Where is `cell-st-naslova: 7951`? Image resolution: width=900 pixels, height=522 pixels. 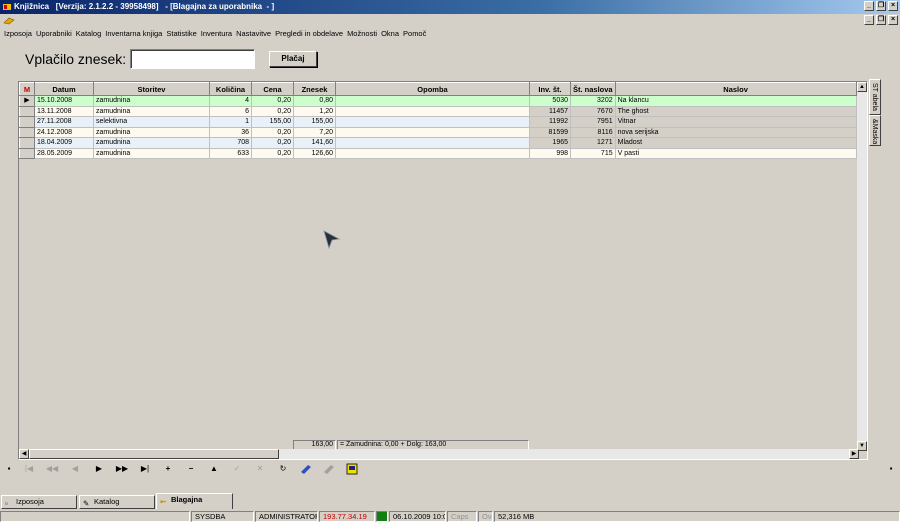 cell-st-naslova: 7951 is located at coordinates (593, 122).